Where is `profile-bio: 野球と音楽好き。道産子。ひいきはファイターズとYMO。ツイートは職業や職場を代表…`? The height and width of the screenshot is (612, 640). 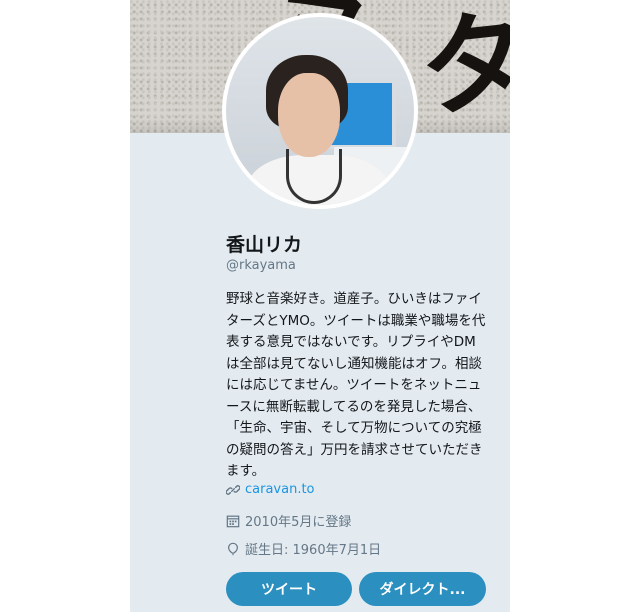 profile-bio: 野球と音楽好き。道産子。ひいきはファイターズとYMO。ツイートは職業や職場を代表… is located at coordinates (356, 385).